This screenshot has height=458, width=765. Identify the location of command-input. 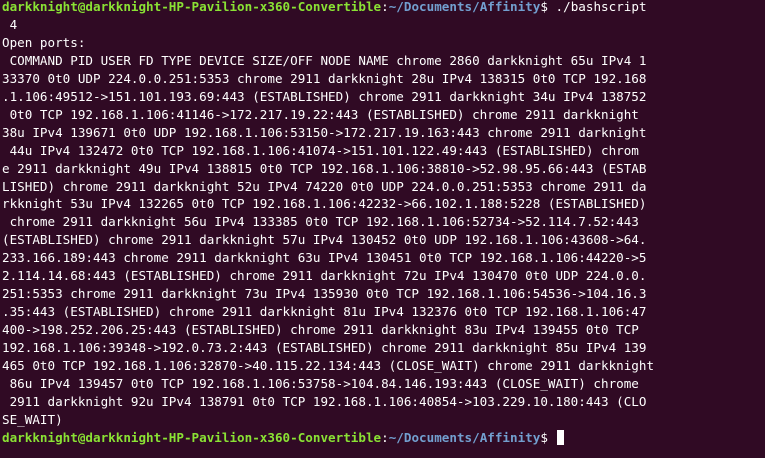
(552, 437).